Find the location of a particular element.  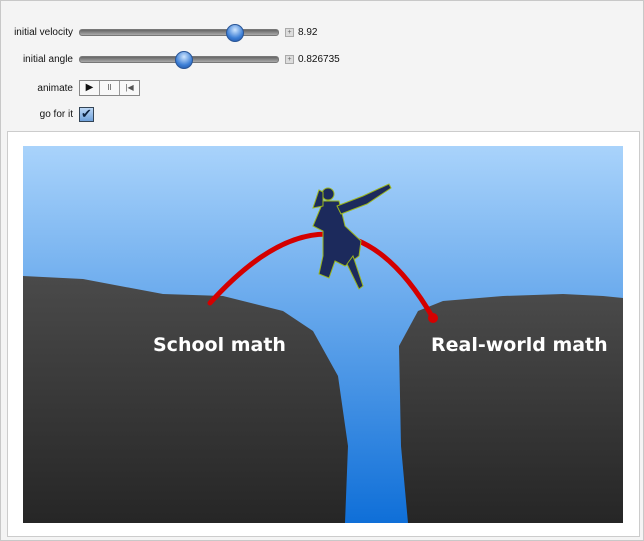

angle-label: initial angle is located at coordinates (47, 59).